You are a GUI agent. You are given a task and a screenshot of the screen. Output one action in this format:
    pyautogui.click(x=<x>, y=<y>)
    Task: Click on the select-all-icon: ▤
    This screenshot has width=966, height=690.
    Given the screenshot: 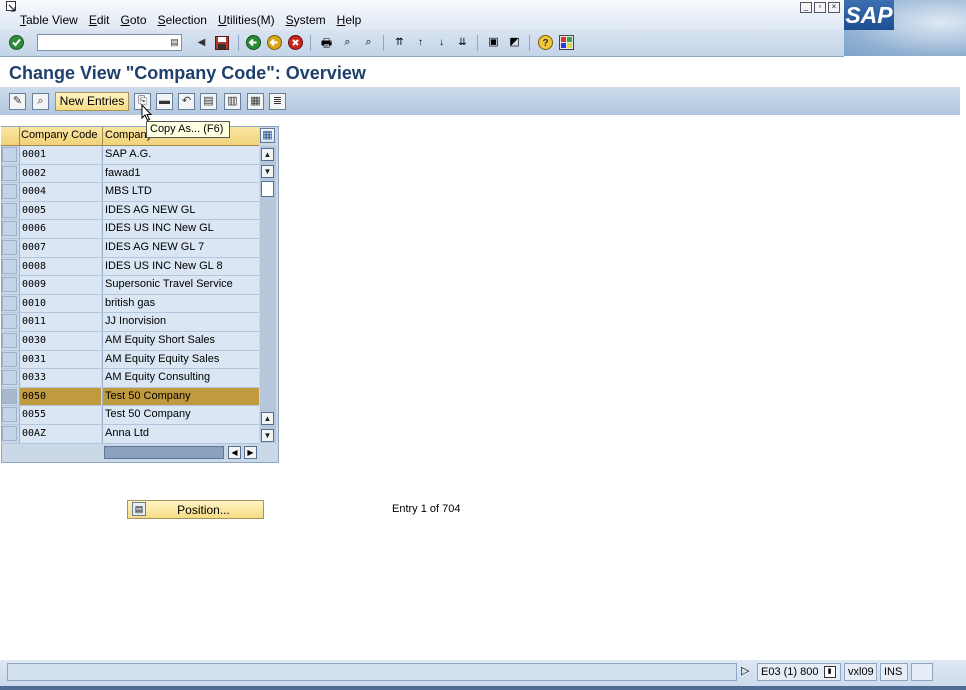 What is the action you would take?
    pyautogui.click(x=208, y=101)
    